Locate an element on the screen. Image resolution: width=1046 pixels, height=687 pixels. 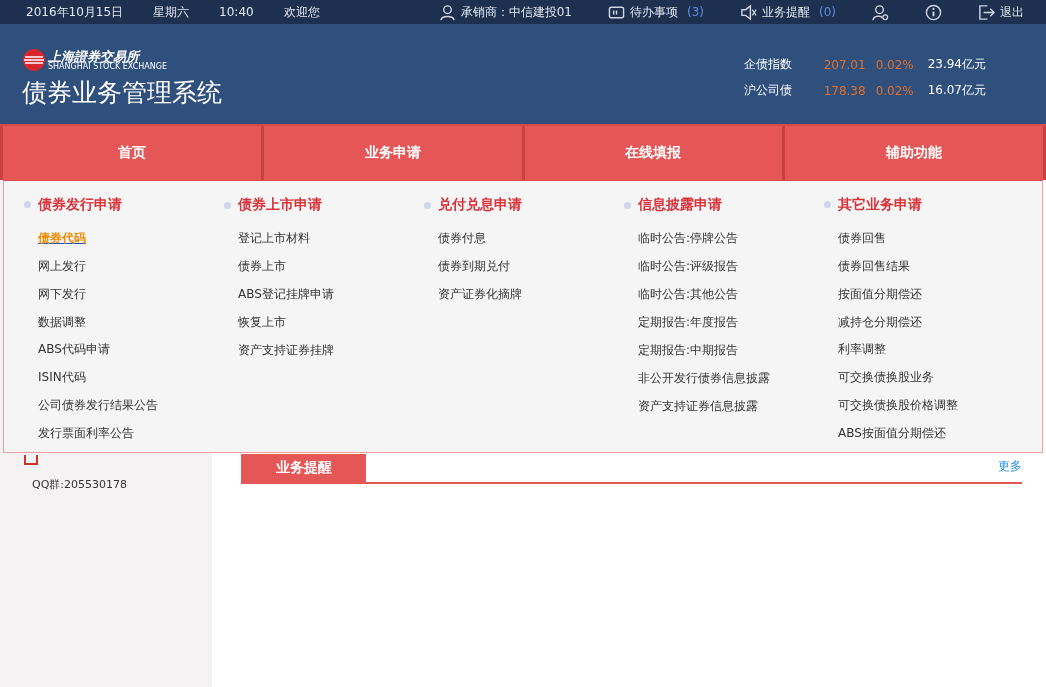
qq-group-text: QQ群:205530178 is located at coordinates (80, 484).